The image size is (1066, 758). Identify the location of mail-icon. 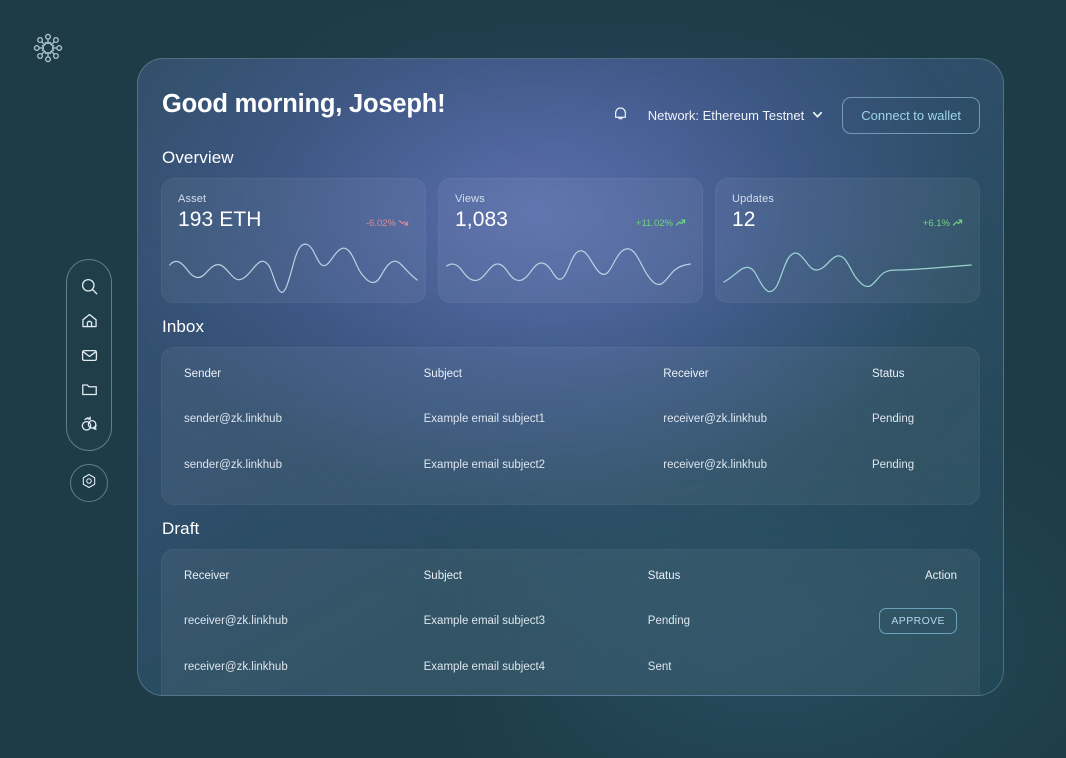
(89, 355).